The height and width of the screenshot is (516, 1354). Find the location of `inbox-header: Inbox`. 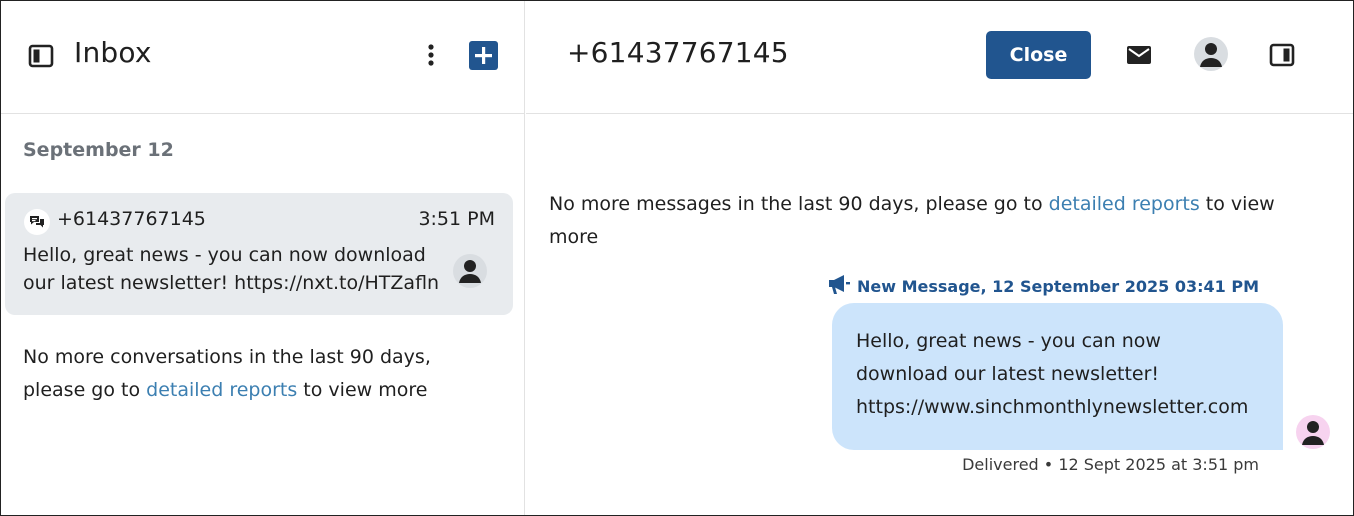

inbox-header: Inbox is located at coordinates (262, 57).